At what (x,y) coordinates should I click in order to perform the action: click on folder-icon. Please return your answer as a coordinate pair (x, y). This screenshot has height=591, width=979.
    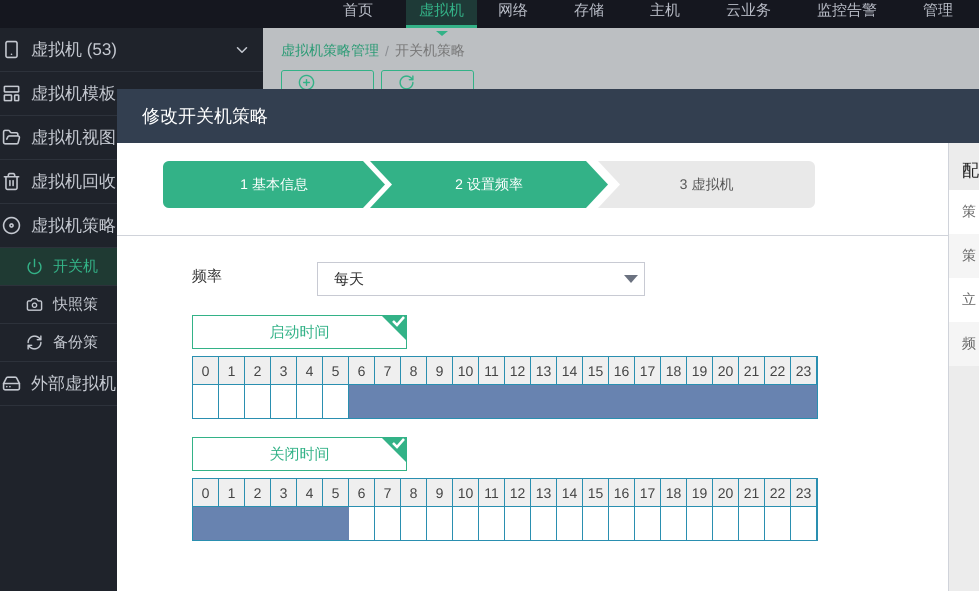
    Looking at the image, I should click on (11, 137).